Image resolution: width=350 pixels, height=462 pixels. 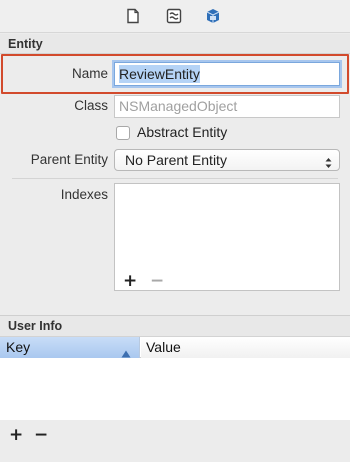 What do you see at coordinates (227, 74) in the screenshot?
I see `entity-name-field: ReviewEntity` at bounding box center [227, 74].